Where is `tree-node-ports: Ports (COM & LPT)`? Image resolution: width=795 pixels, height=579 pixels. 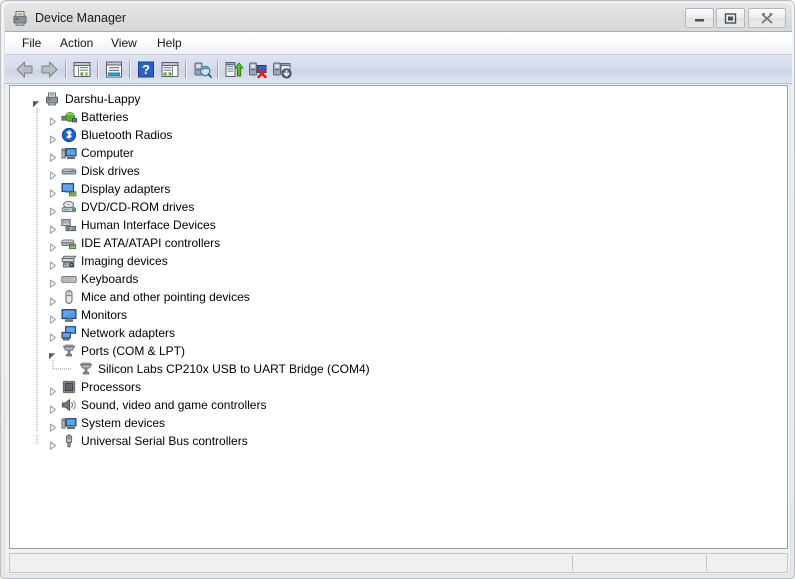
tree-node-ports: Ports (COM & LPT) is located at coordinates (398, 351).